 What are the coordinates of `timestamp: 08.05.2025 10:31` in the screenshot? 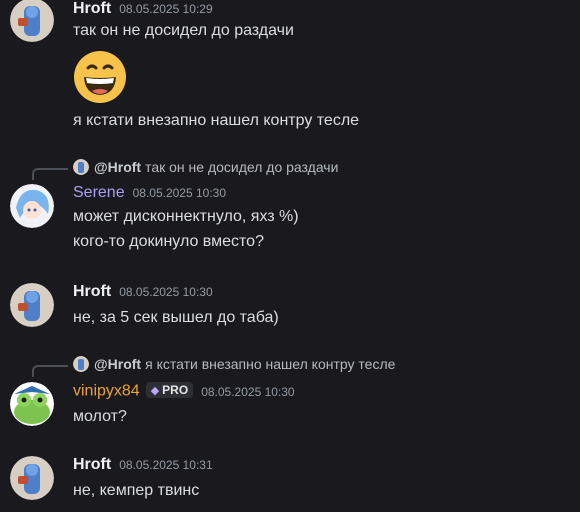 It's located at (166, 465).